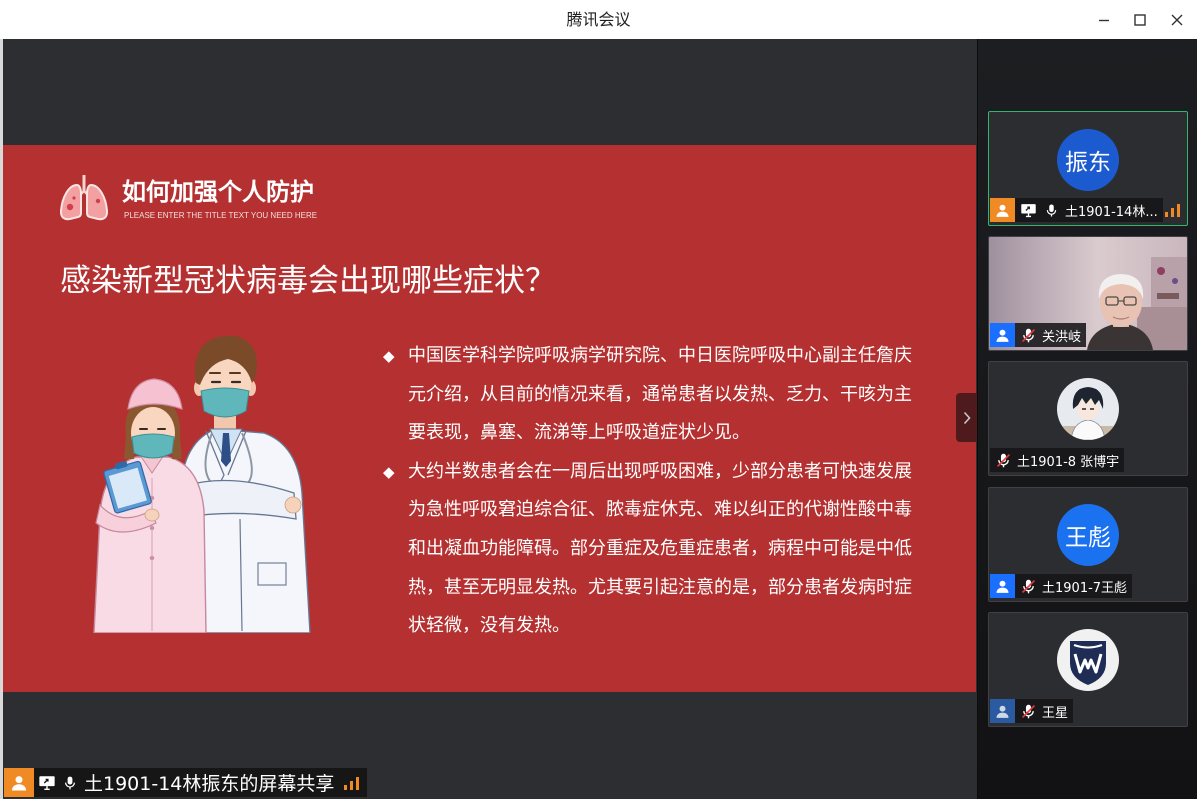  I want to click on nurse-doctor-illustration, so click(202, 484).